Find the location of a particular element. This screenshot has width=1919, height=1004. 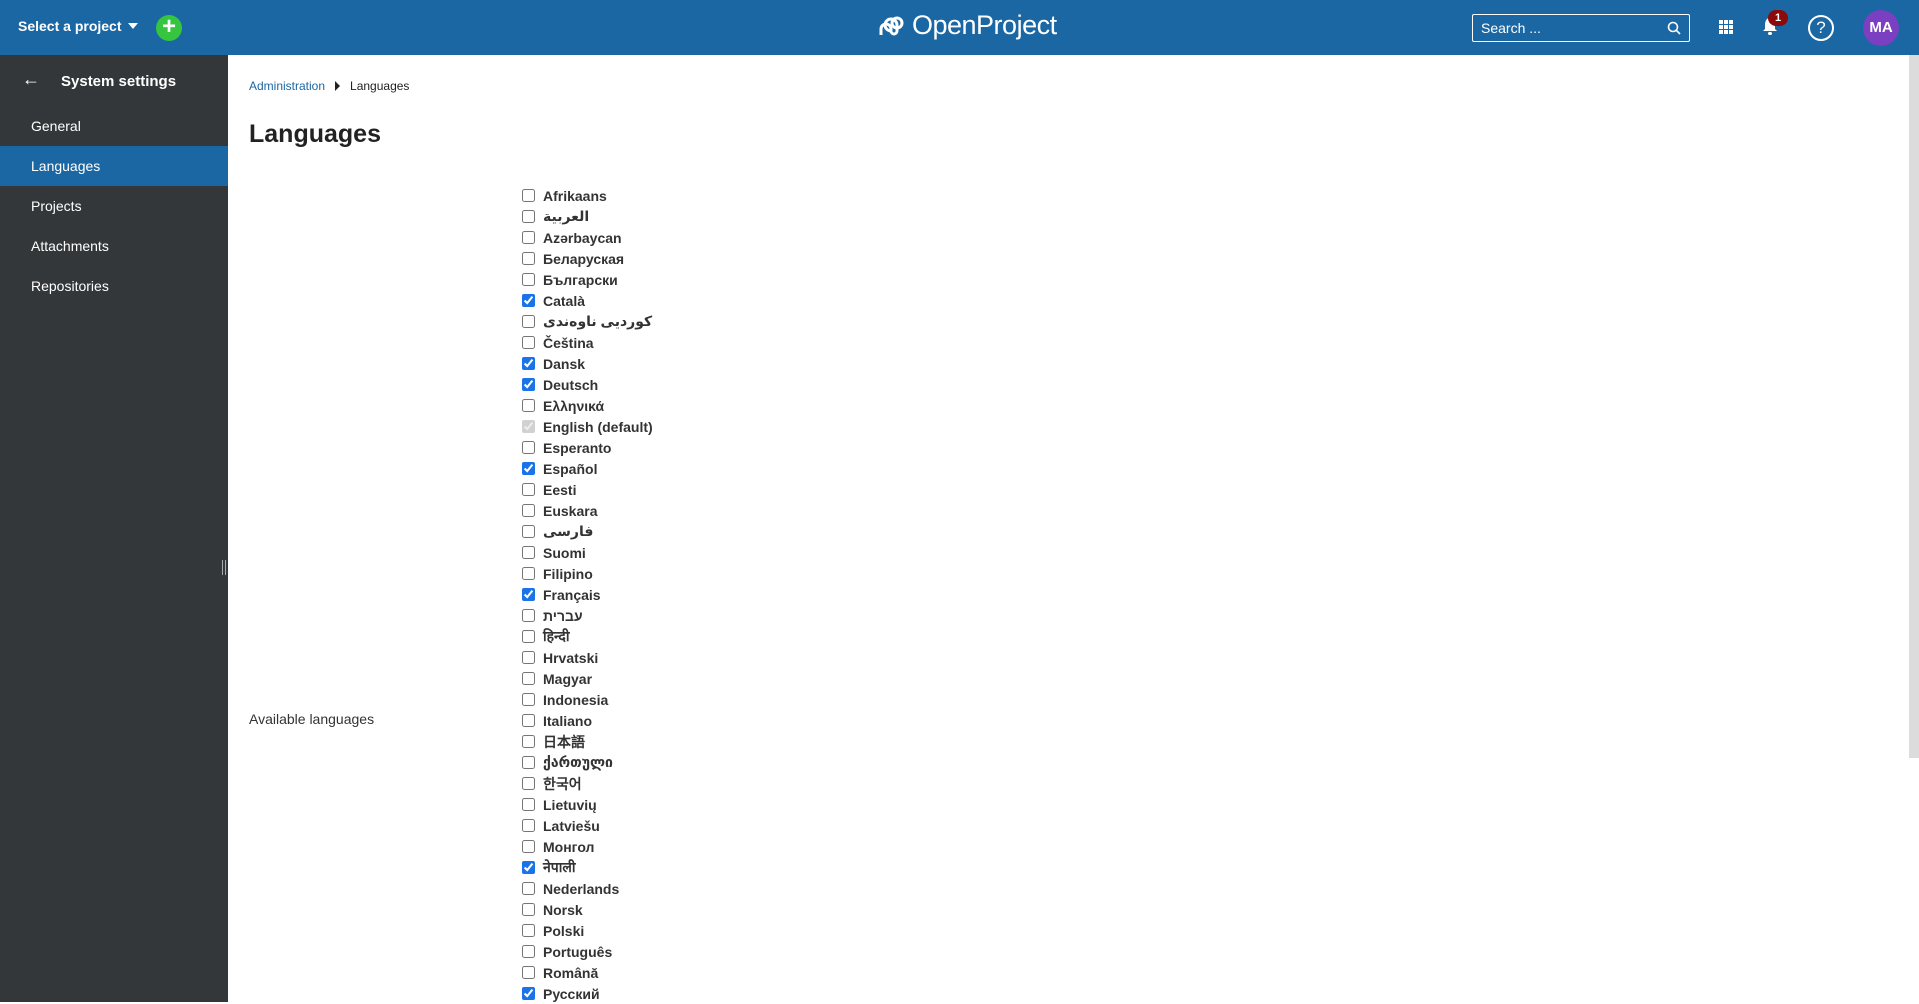

language-label: Latviešu is located at coordinates (571, 826).